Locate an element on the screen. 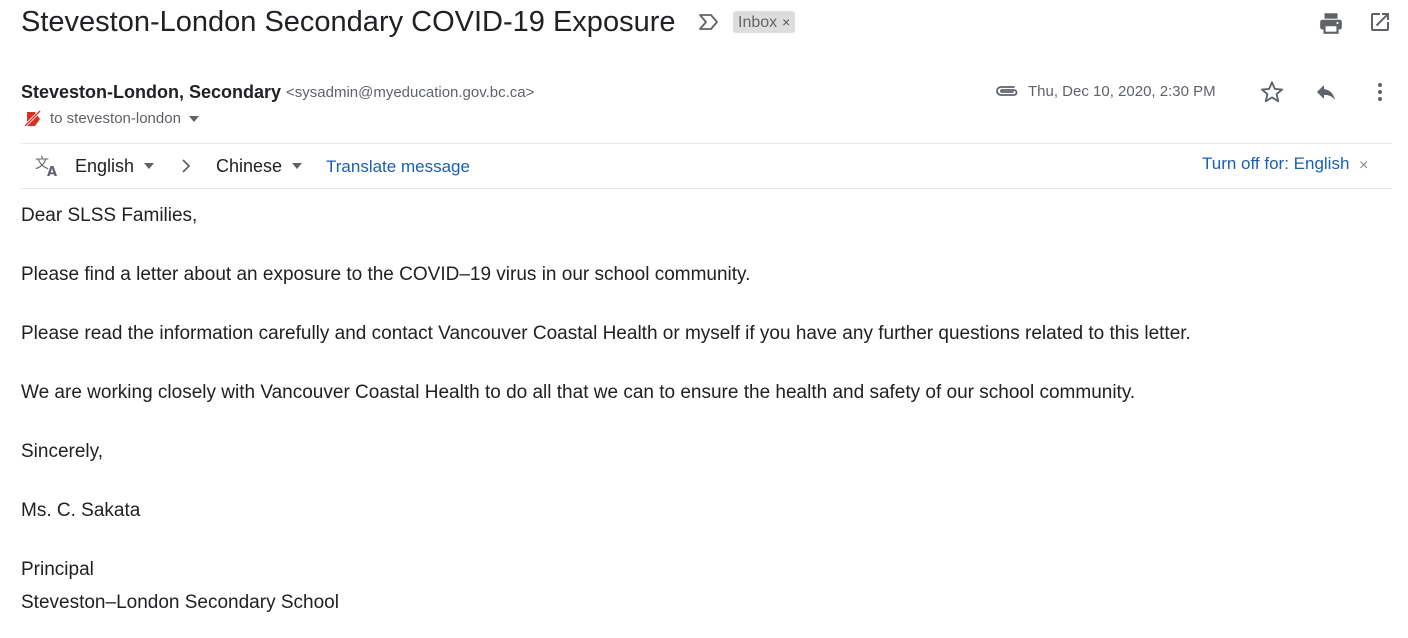 The image size is (1408, 638). email-date: Thu, Dec 10, 2020, 2:30 PM is located at coordinates (1122, 91).